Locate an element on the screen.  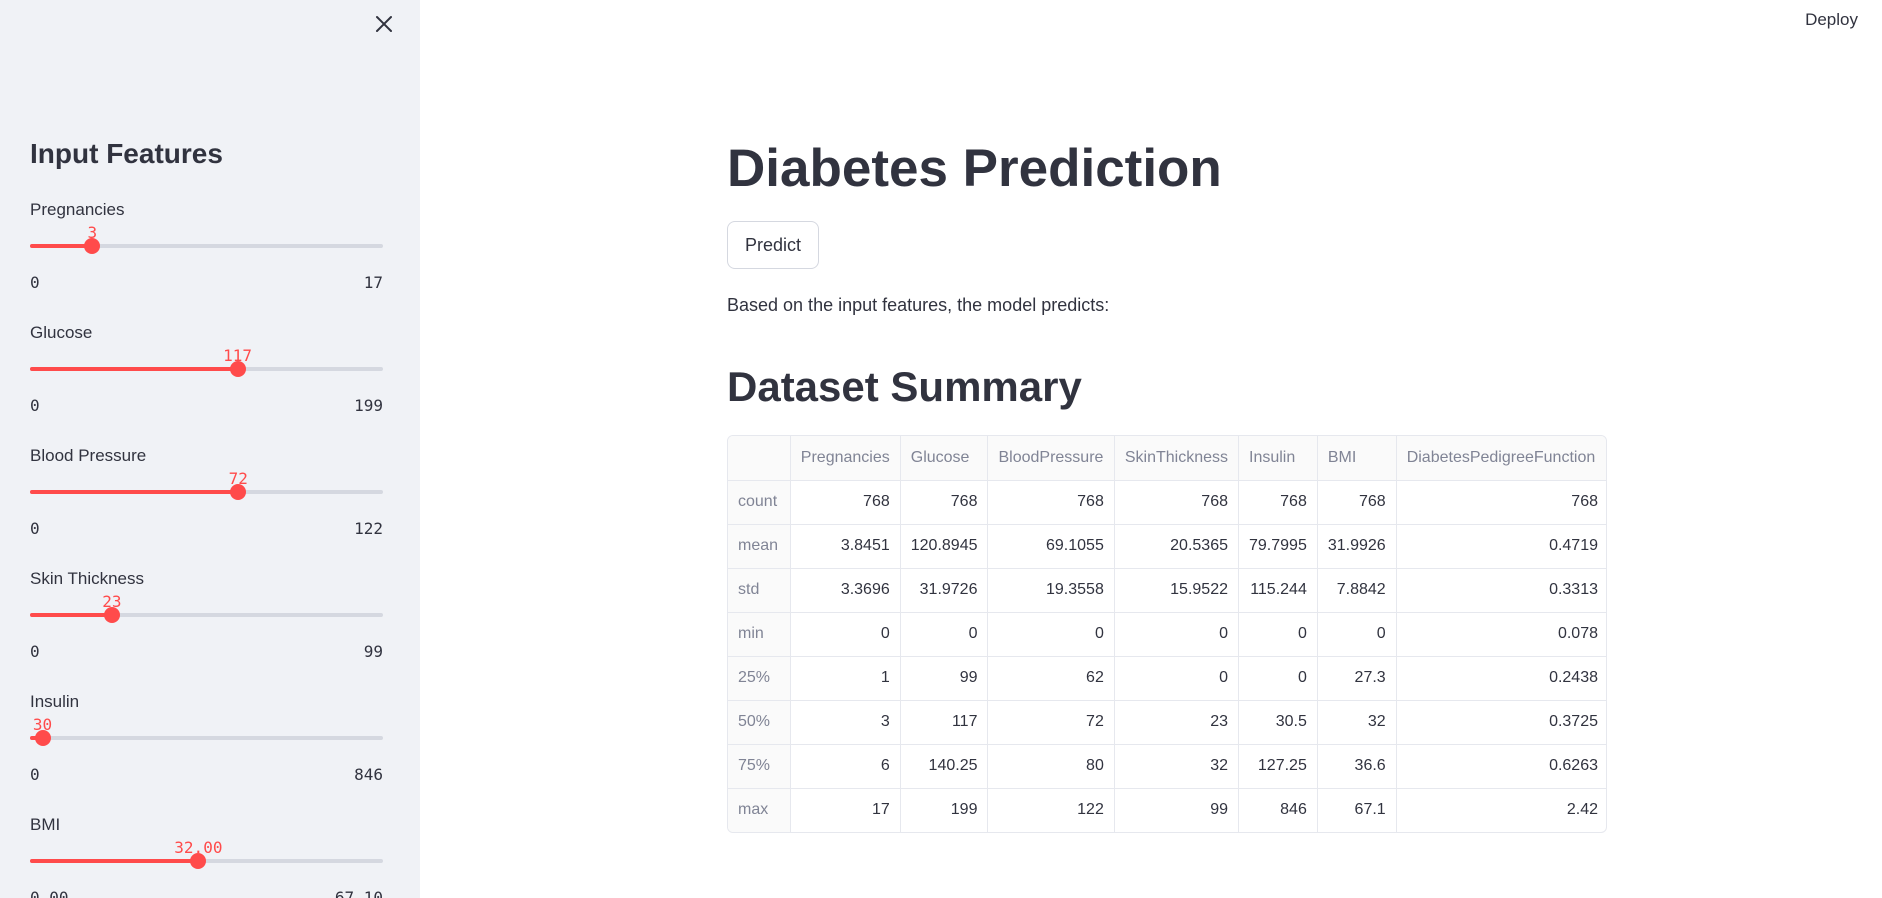
table-cell: 117 is located at coordinates (944, 722).